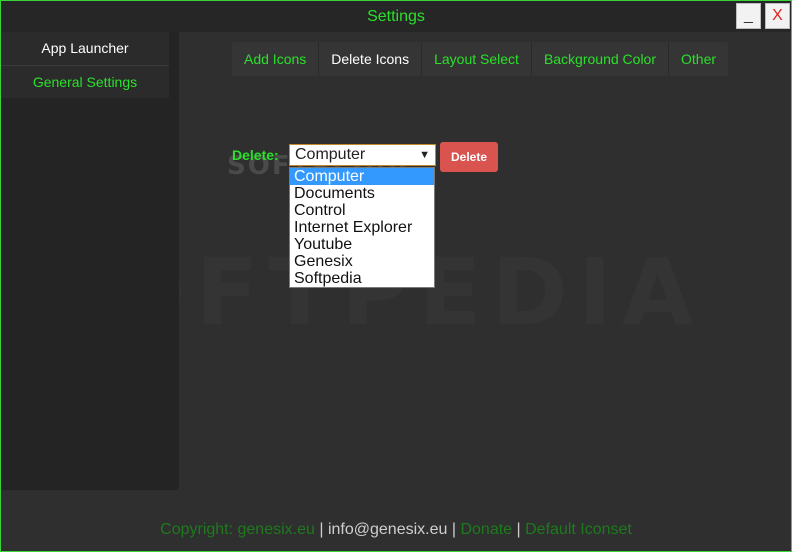  What do you see at coordinates (600, 59) in the screenshot?
I see `tab-background-color: Background Color` at bounding box center [600, 59].